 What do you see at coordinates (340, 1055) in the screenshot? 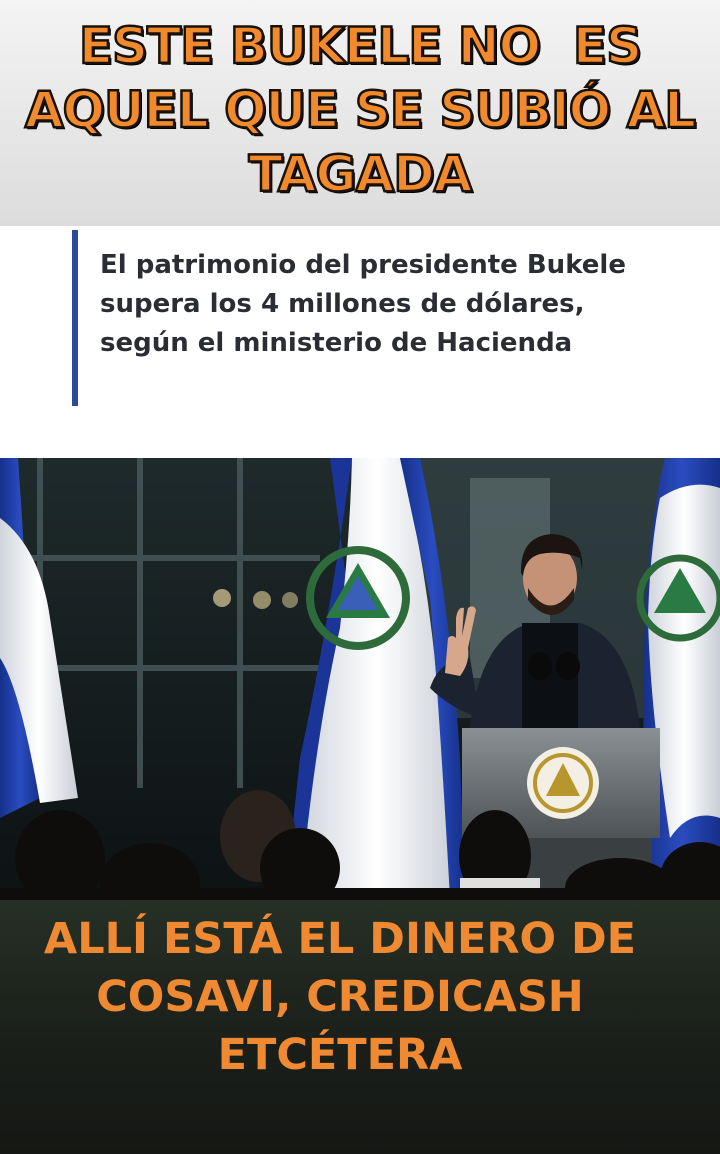
I see `caption-line-3: ETCÉTERA` at bounding box center [340, 1055].